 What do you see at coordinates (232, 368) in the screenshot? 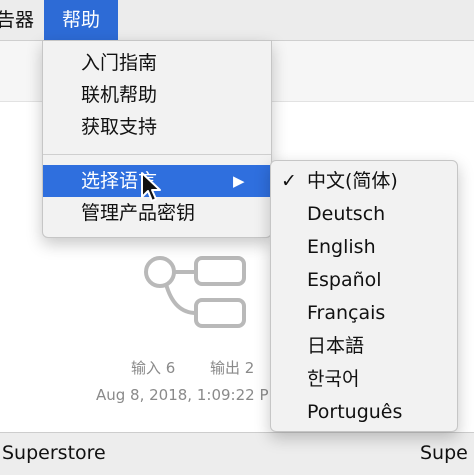
I see `outputs-count: 输出 2` at bounding box center [232, 368].